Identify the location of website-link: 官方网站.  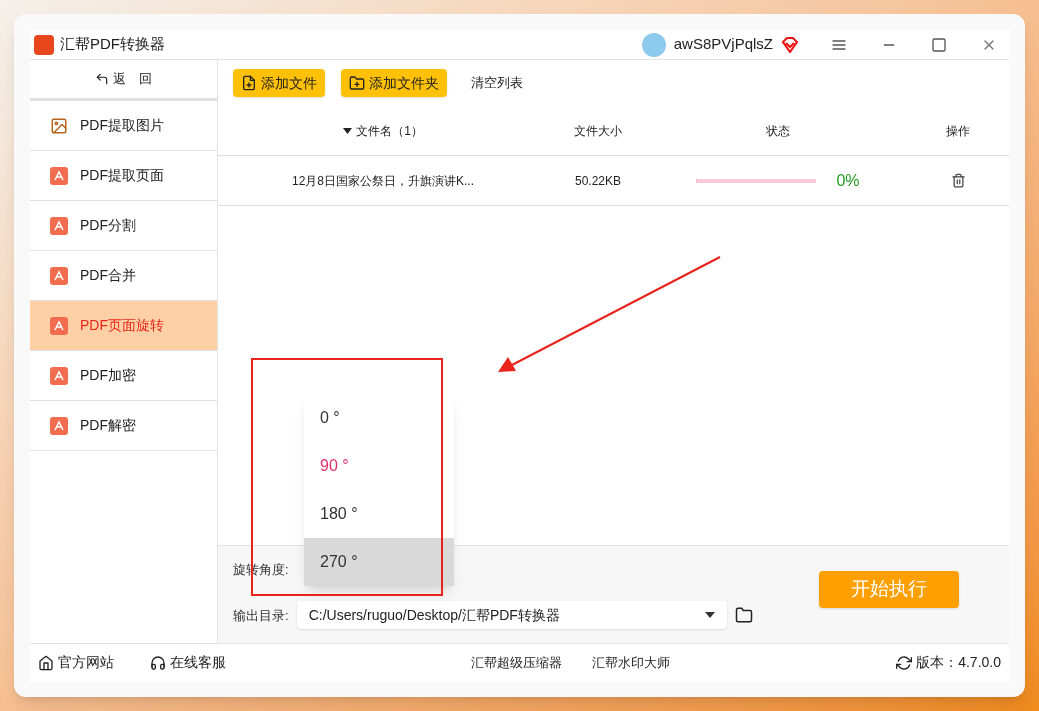
(86, 662).